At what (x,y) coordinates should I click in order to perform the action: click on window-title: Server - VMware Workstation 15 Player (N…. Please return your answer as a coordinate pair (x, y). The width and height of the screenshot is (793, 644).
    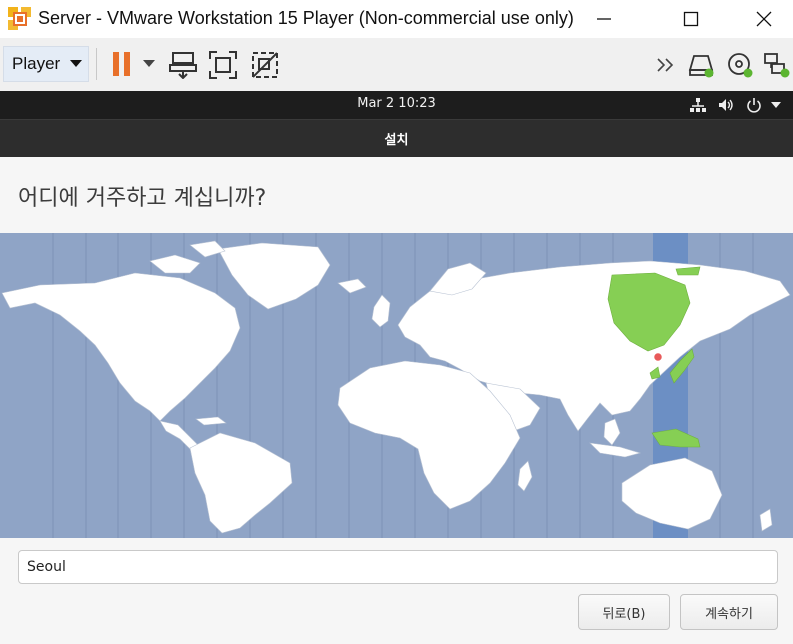
    Looking at the image, I should click on (306, 18).